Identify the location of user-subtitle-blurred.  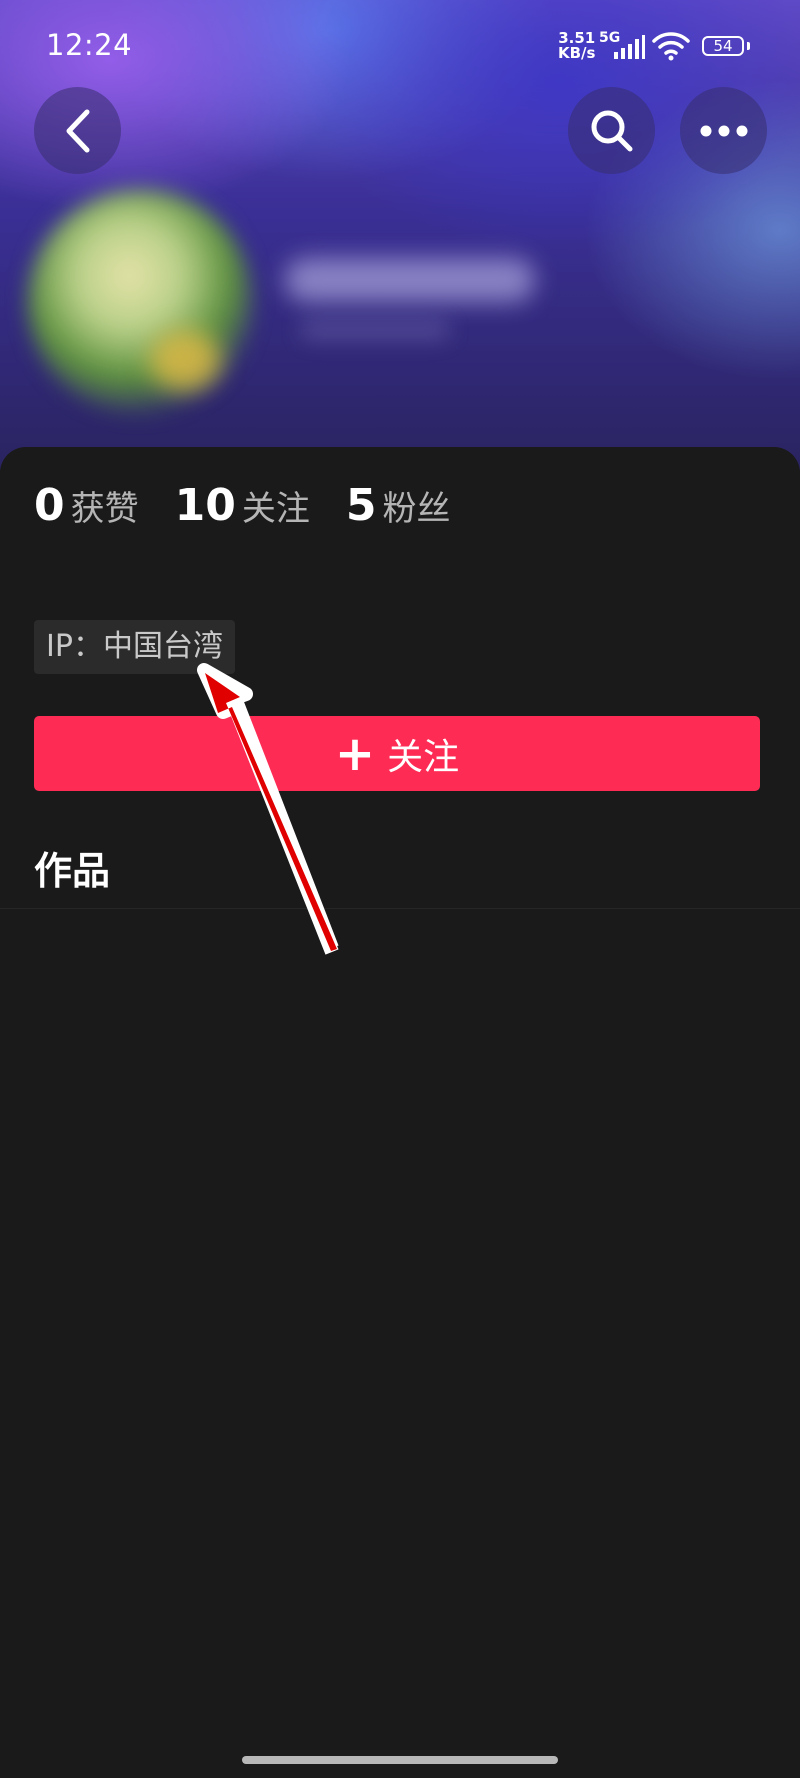
(375, 330).